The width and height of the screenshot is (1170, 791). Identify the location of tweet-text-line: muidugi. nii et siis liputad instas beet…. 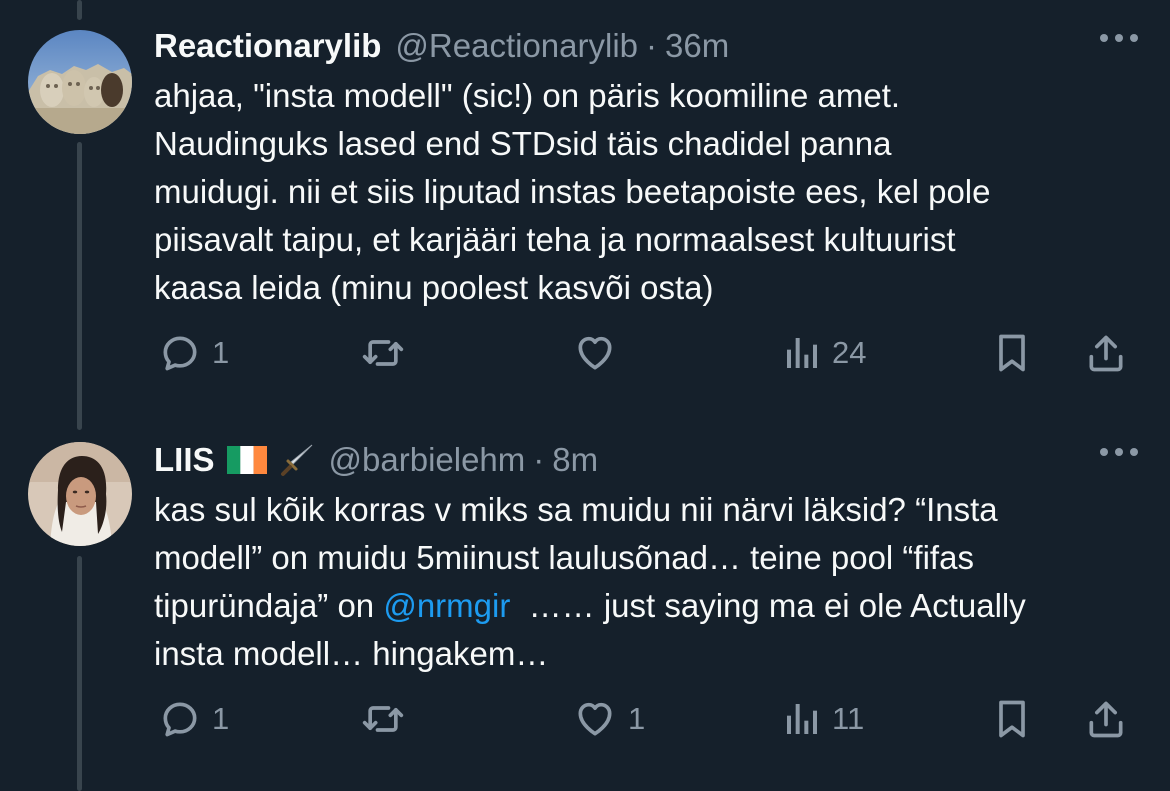
(572, 191).